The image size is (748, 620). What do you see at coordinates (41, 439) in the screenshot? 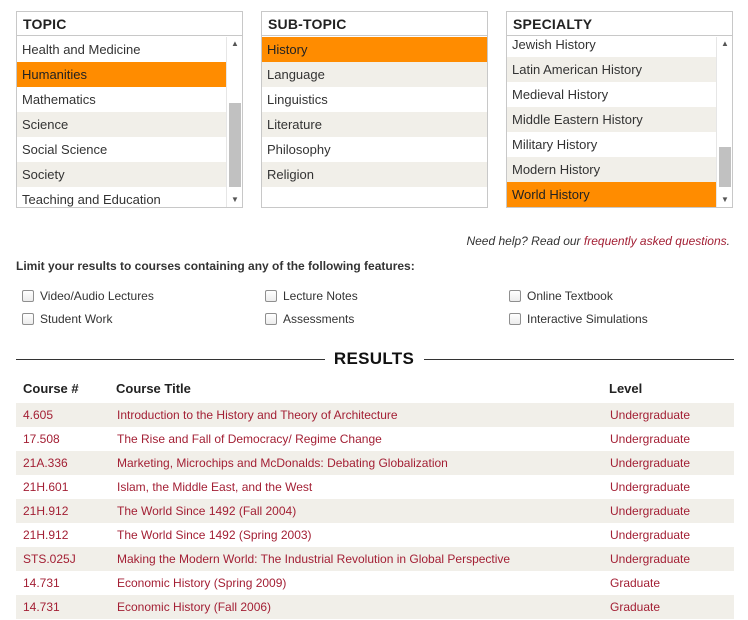
I see `course-number-link: 17.508` at bounding box center [41, 439].